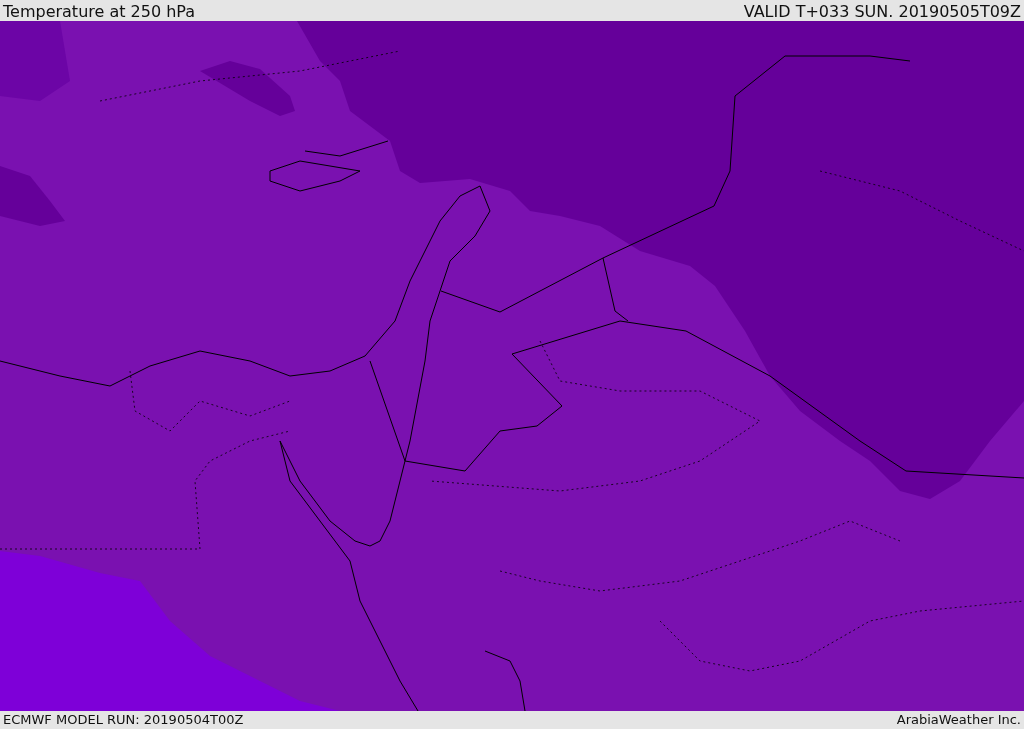  What do you see at coordinates (882, 11) in the screenshot?
I see `valid-time: VALID T+033 SUN. 20190505T09Z` at bounding box center [882, 11].